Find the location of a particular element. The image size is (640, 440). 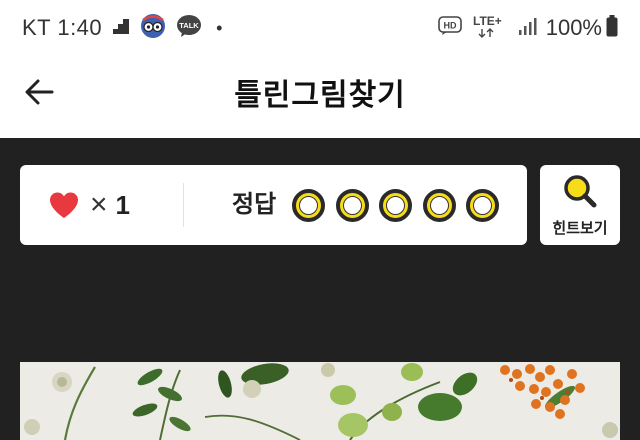

signal-icon is located at coordinates (528, 28).